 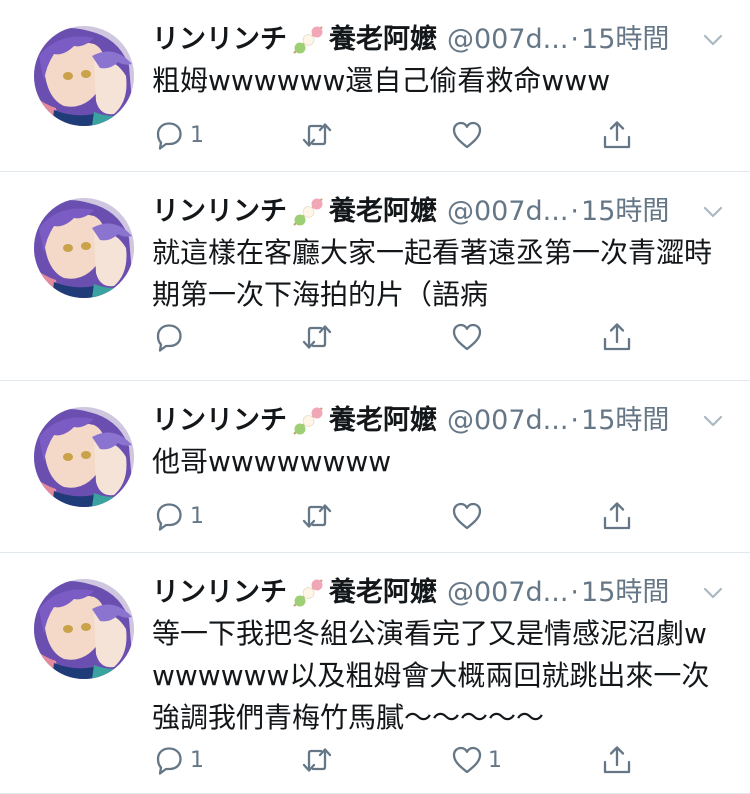 I want to click on tweet-actions, so click(x=451, y=337).